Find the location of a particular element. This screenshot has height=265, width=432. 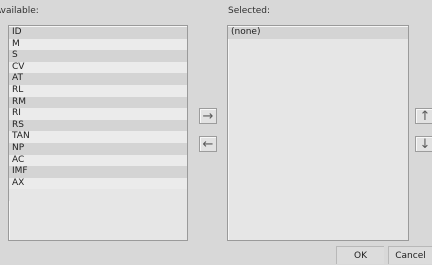

list-empty-area is located at coordinates (98, 195).